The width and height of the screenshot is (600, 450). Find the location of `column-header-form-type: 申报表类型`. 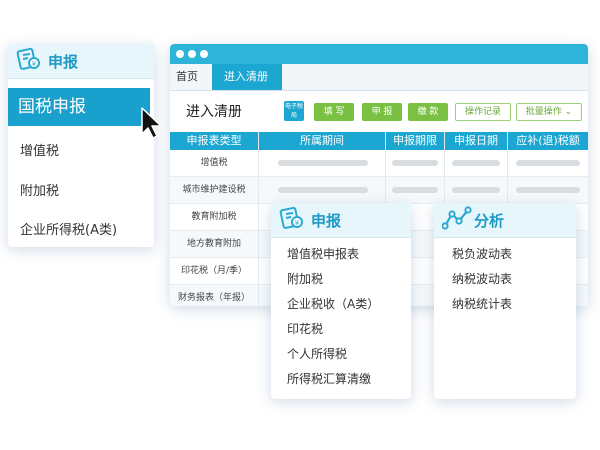

column-header-form-type: 申报表类型 is located at coordinates (214, 141).